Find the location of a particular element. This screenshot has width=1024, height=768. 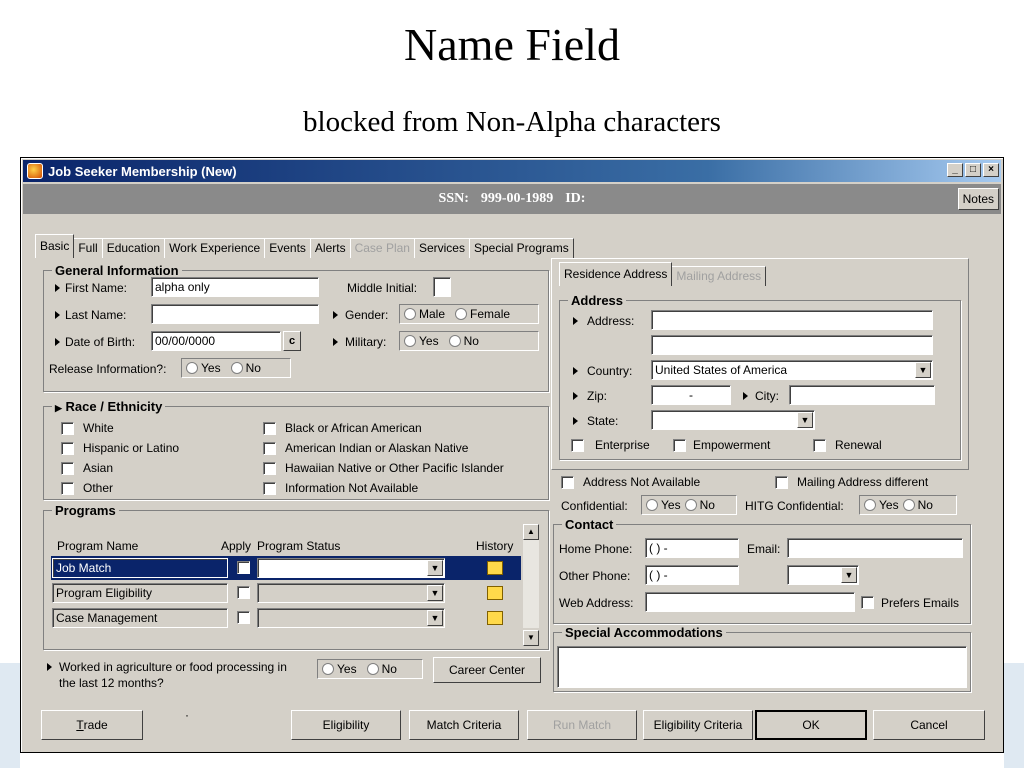

career-center-button: Career Center is located at coordinates (487, 670).